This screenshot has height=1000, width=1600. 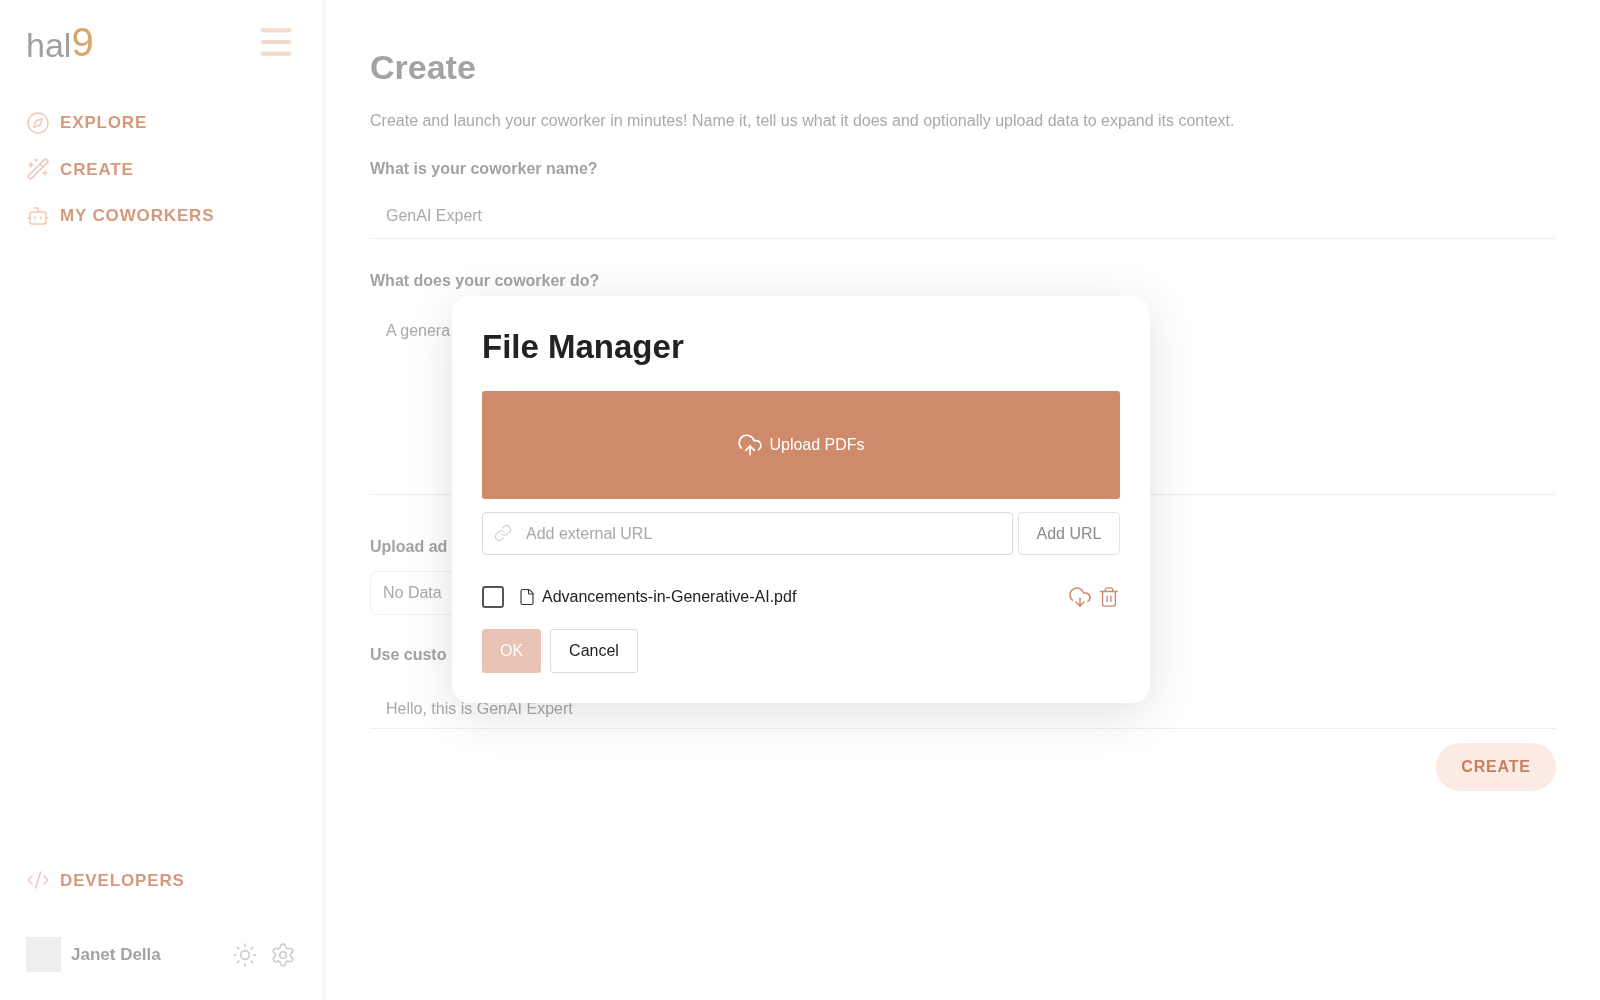 What do you see at coordinates (423, 67) in the screenshot?
I see `page-title: Create` at bounding box center [423, 67].